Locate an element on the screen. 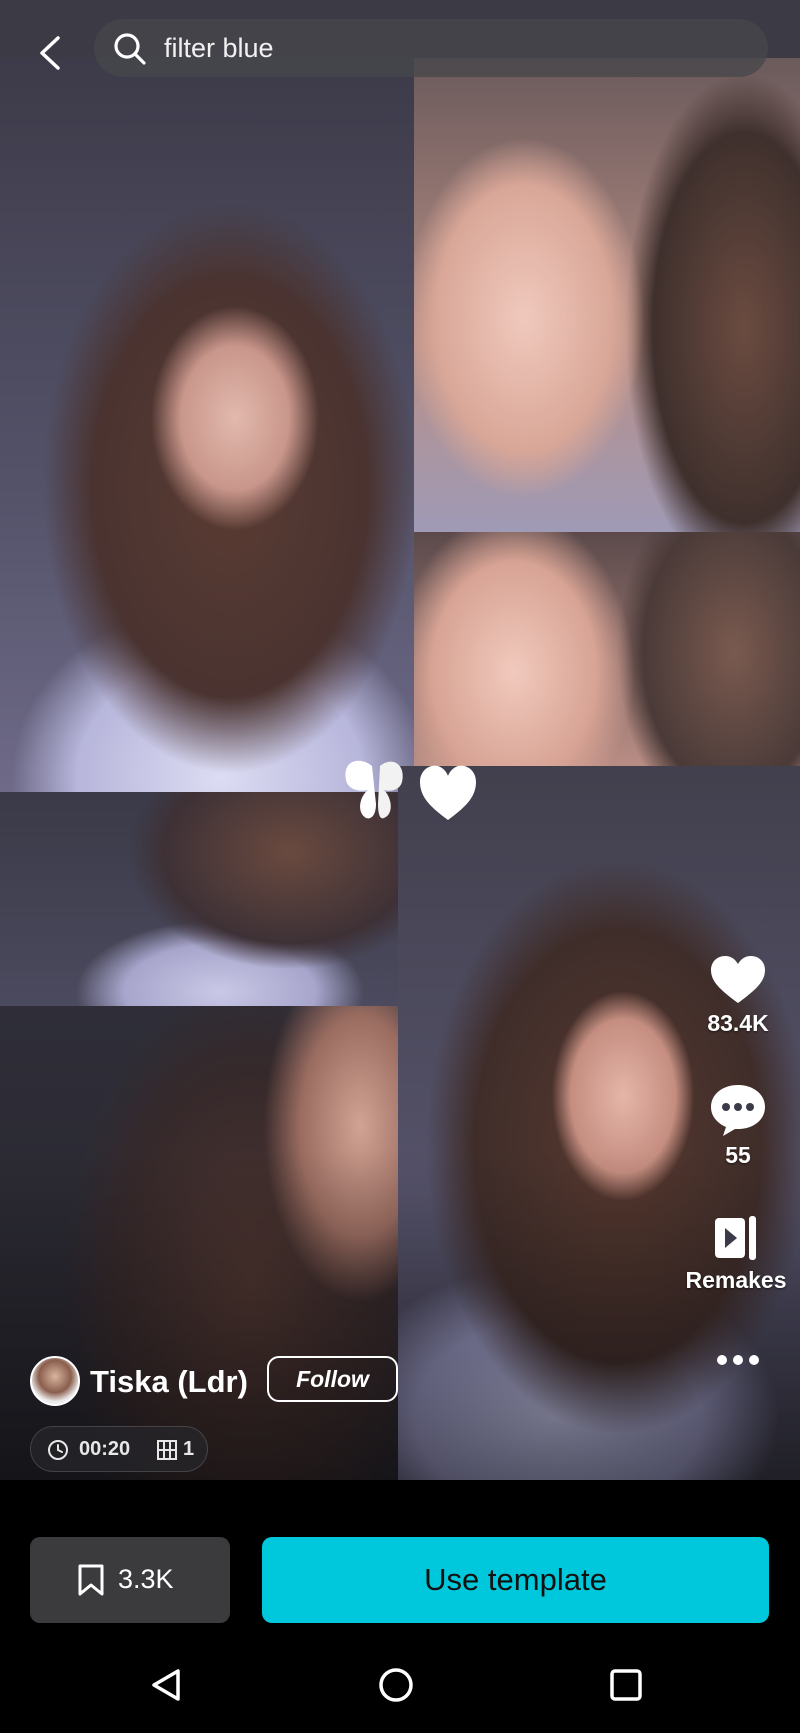 The height and width of the screenshot is (1733, 800). comment-button: 55 is located at coordinates (738, 1126).